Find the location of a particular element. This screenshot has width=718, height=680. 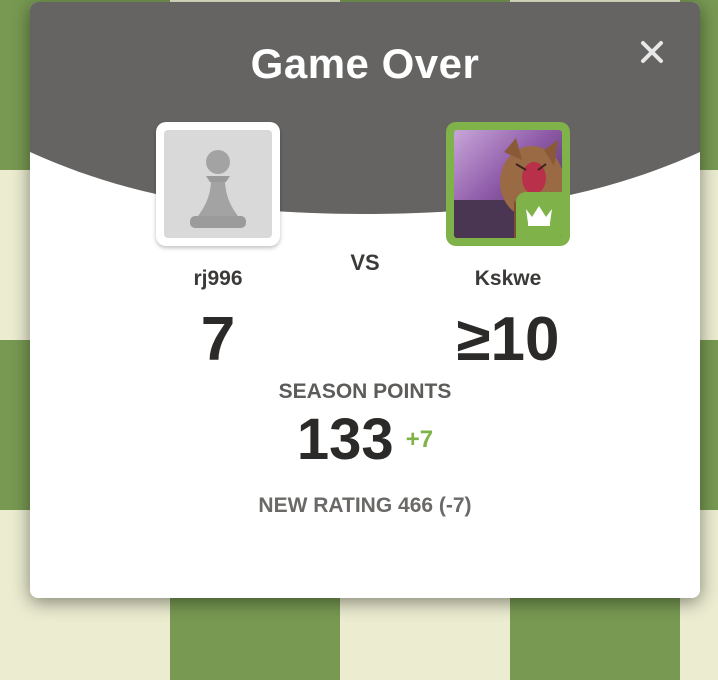

close-button is located at coordinates (652, 52).